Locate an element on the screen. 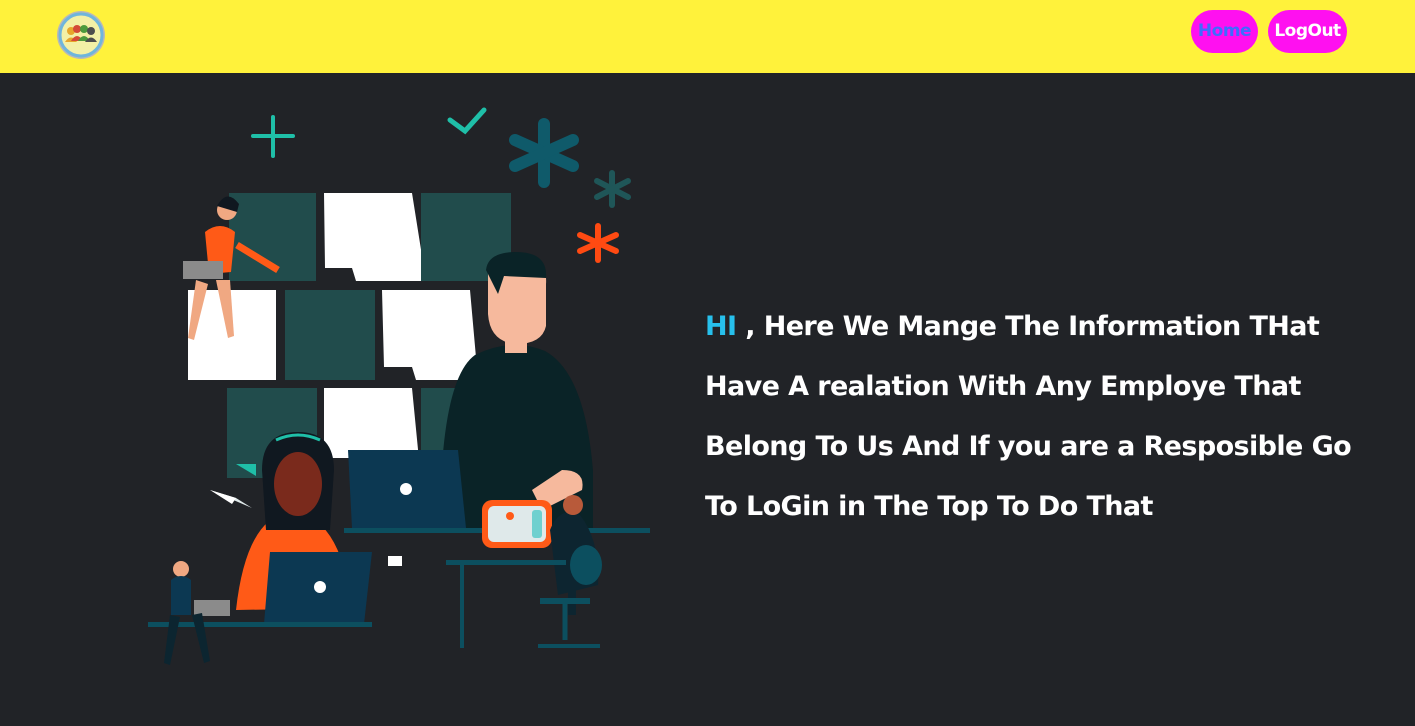 The height and width of the screenshot is (726, 1415). hero-greeting: HI is located at coordinates (721, 326).